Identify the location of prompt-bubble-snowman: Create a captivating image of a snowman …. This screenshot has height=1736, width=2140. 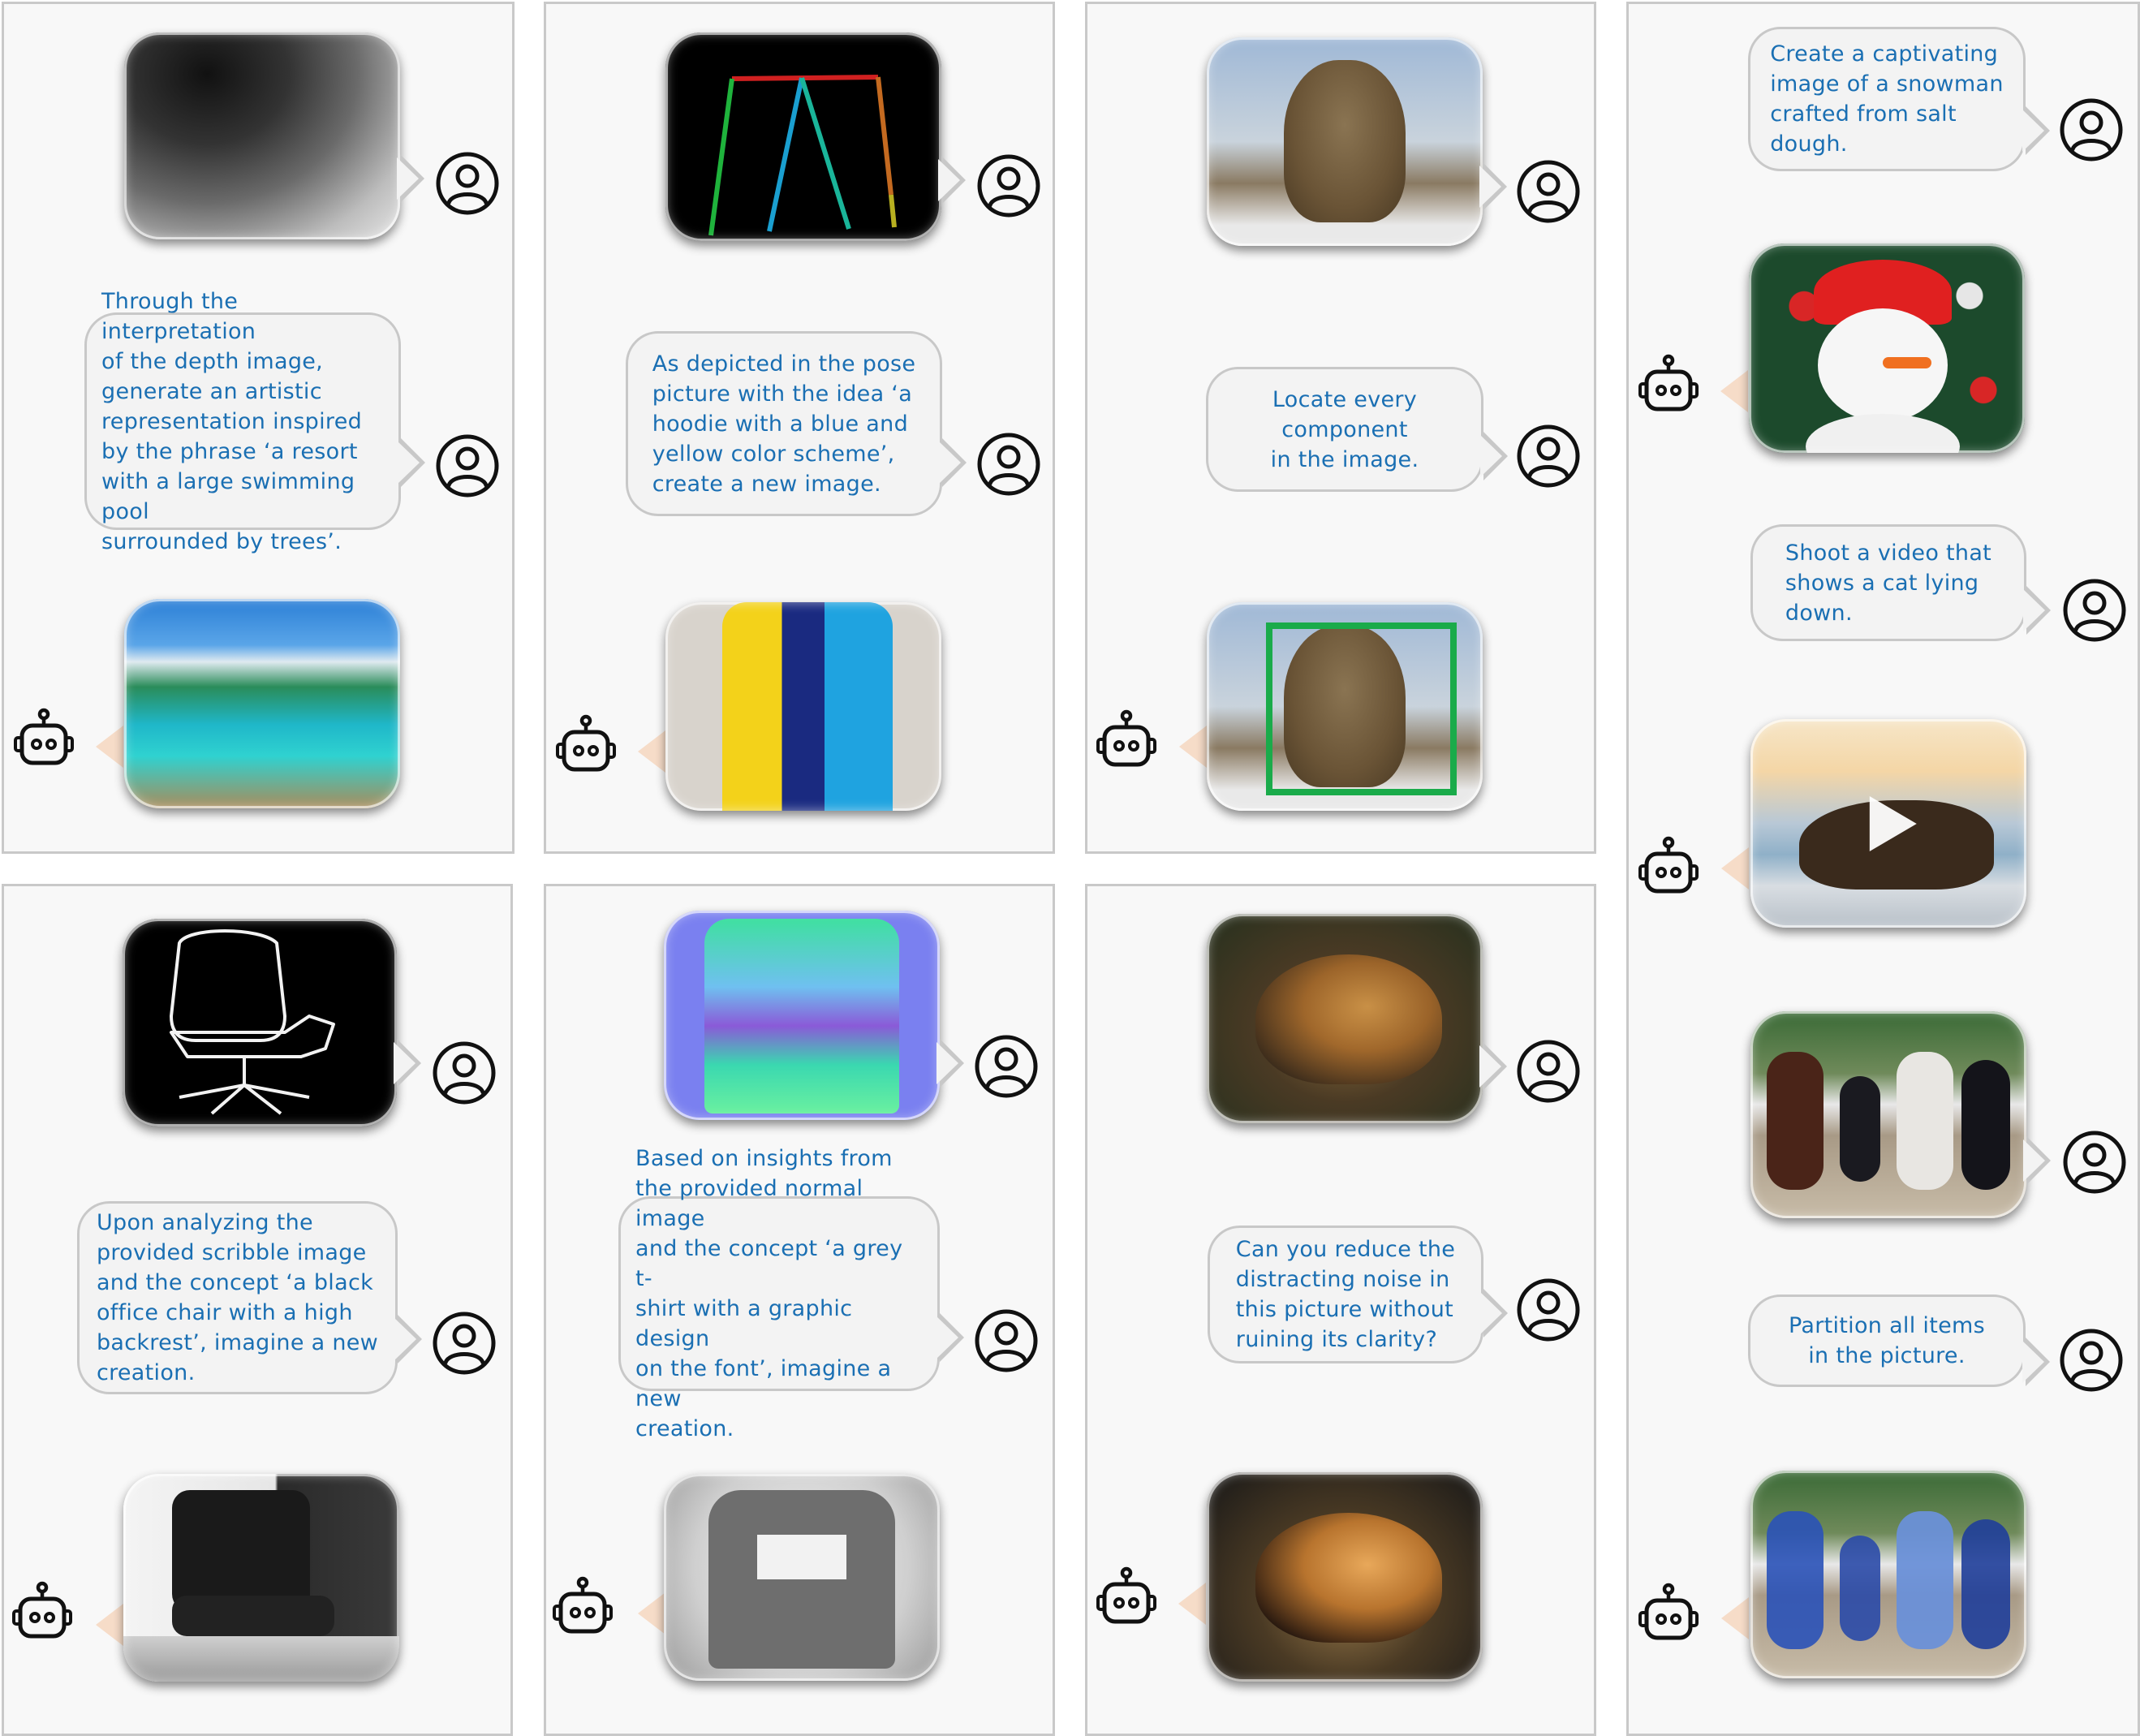
(1887, 99).